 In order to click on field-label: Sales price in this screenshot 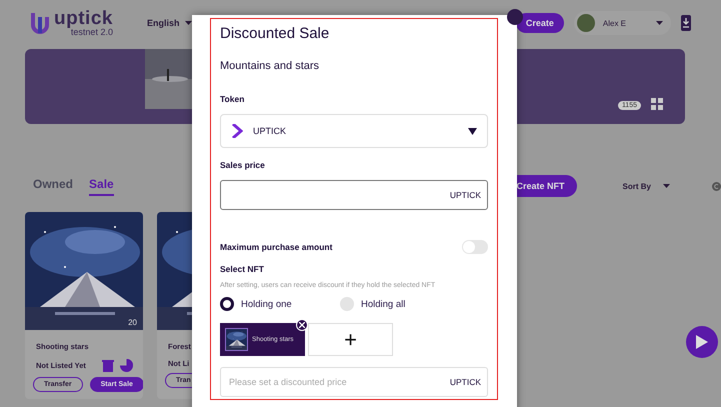, I will do `click(243, 165)`.